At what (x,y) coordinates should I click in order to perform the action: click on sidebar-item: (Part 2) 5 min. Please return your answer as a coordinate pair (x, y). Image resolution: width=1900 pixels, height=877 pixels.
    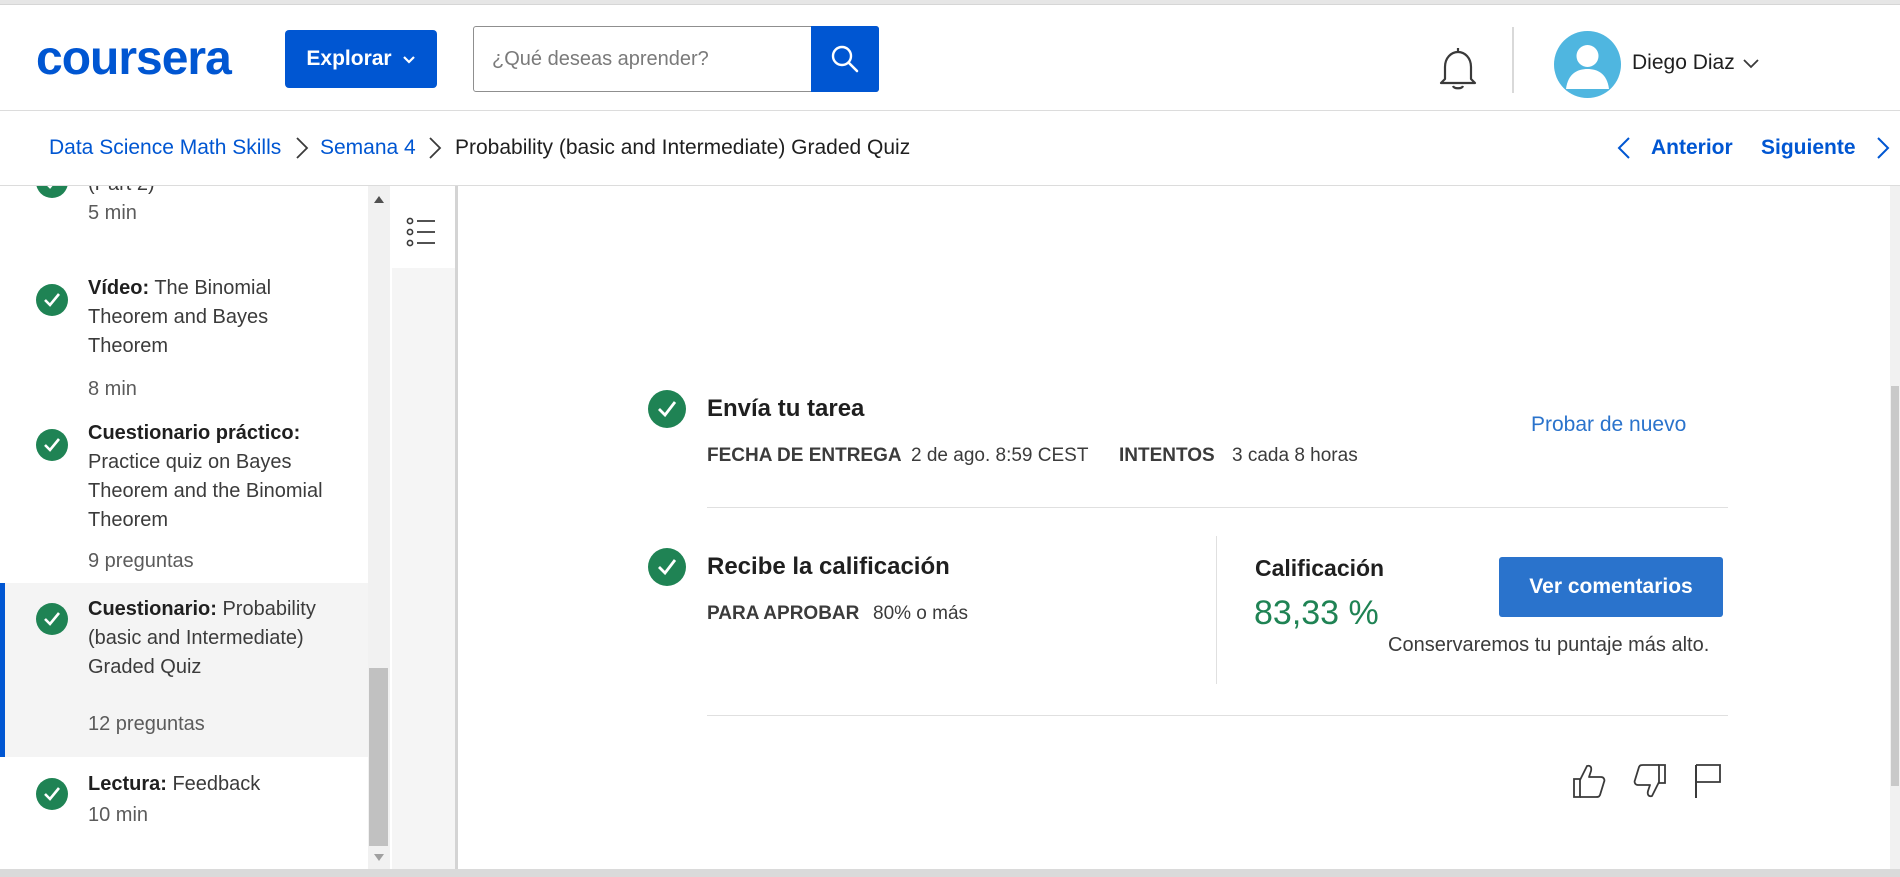
    Looking at the image, I should click on (184, 221).